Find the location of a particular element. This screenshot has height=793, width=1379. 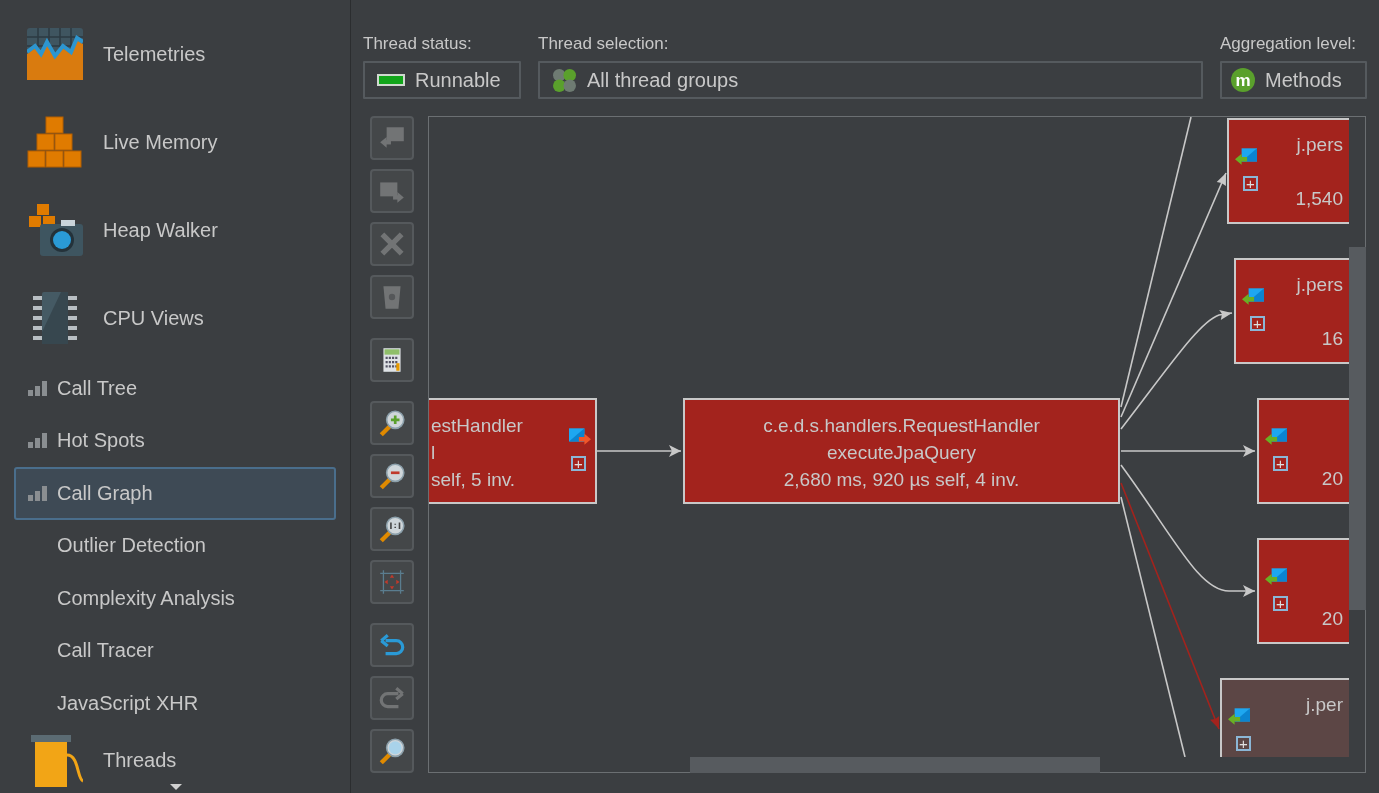

zoom-in-icon is located at coordinates (392, 423).